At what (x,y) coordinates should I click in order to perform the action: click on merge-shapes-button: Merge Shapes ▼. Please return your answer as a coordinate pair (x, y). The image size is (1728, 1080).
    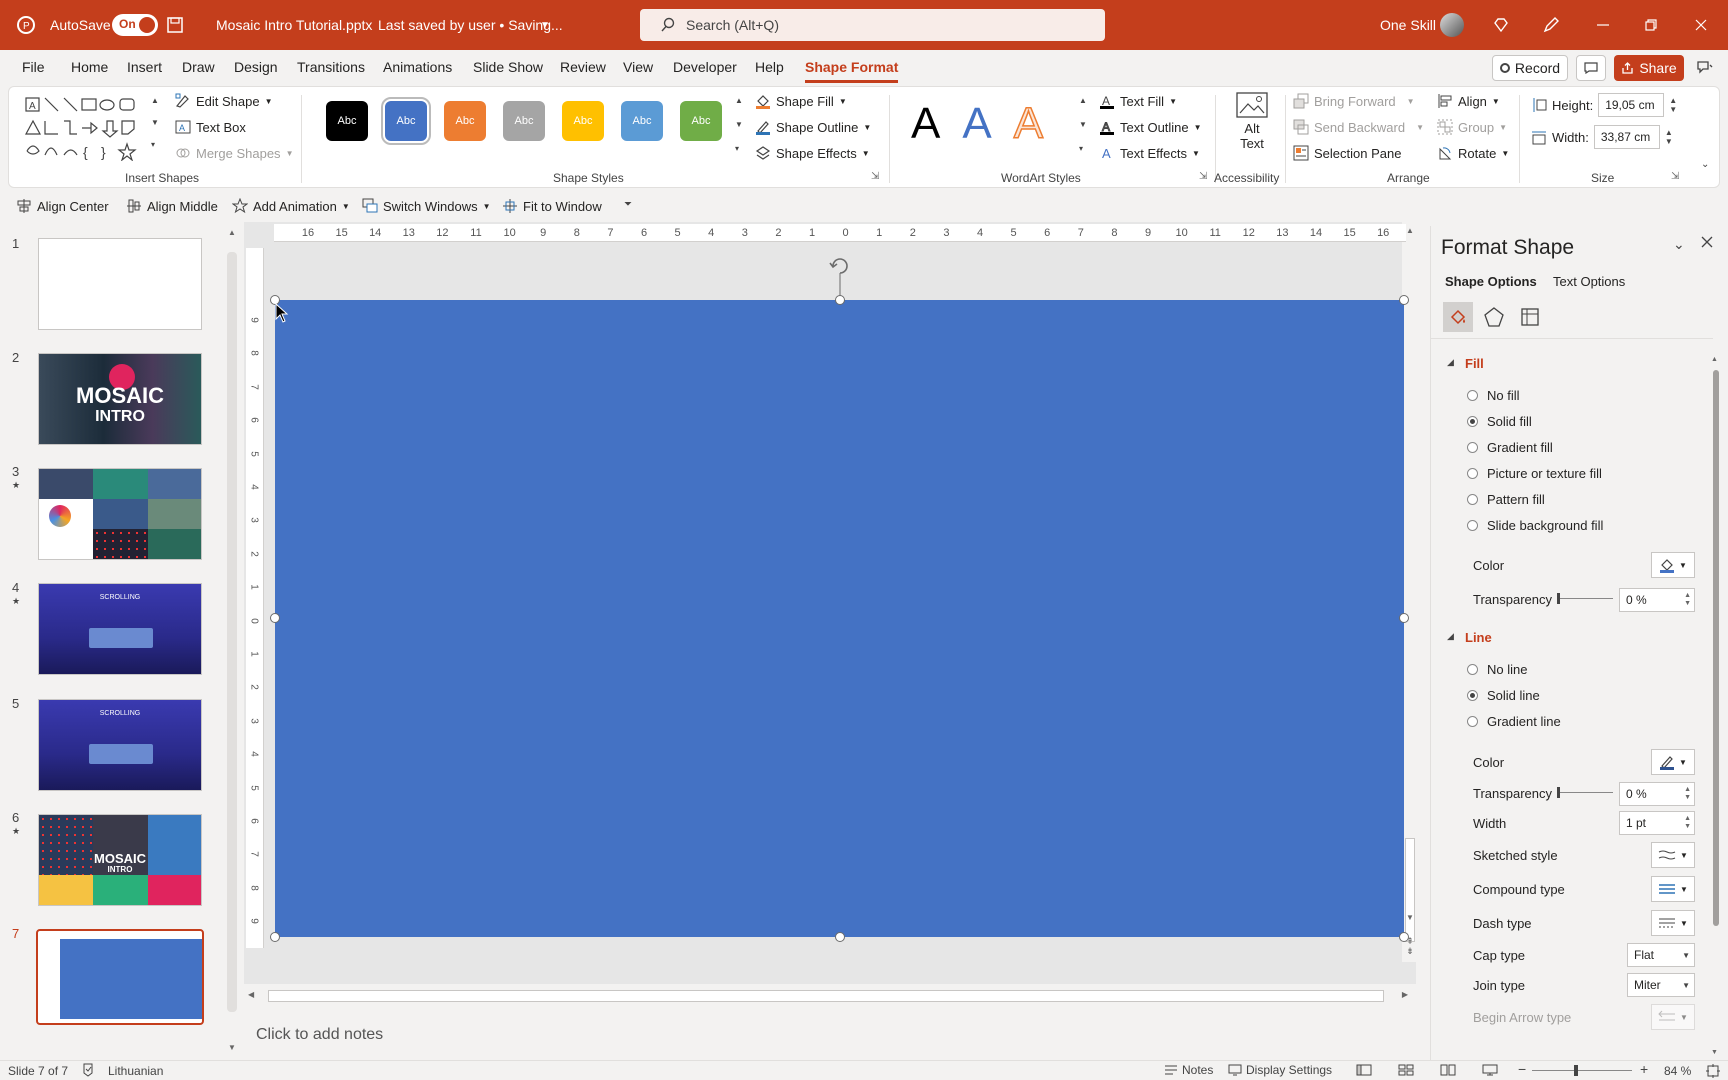
    Looking at the image, I should click on (234, 153).